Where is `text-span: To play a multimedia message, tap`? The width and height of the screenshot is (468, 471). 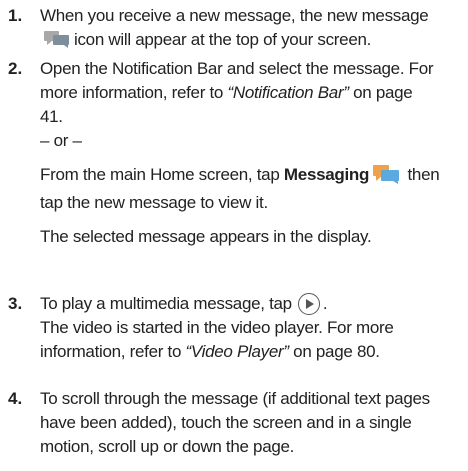
text-span: To play a multimedia message, tap is located at coordinates (166, 303).